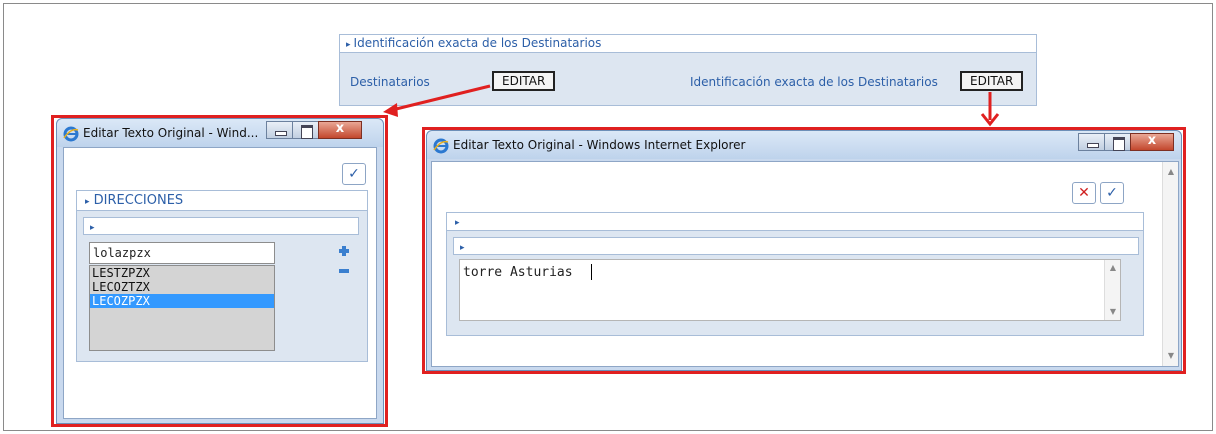  Describe the element at coordinates (182, 253) in the screenshot. I see `direccion-input: lolazpzx` at that location.